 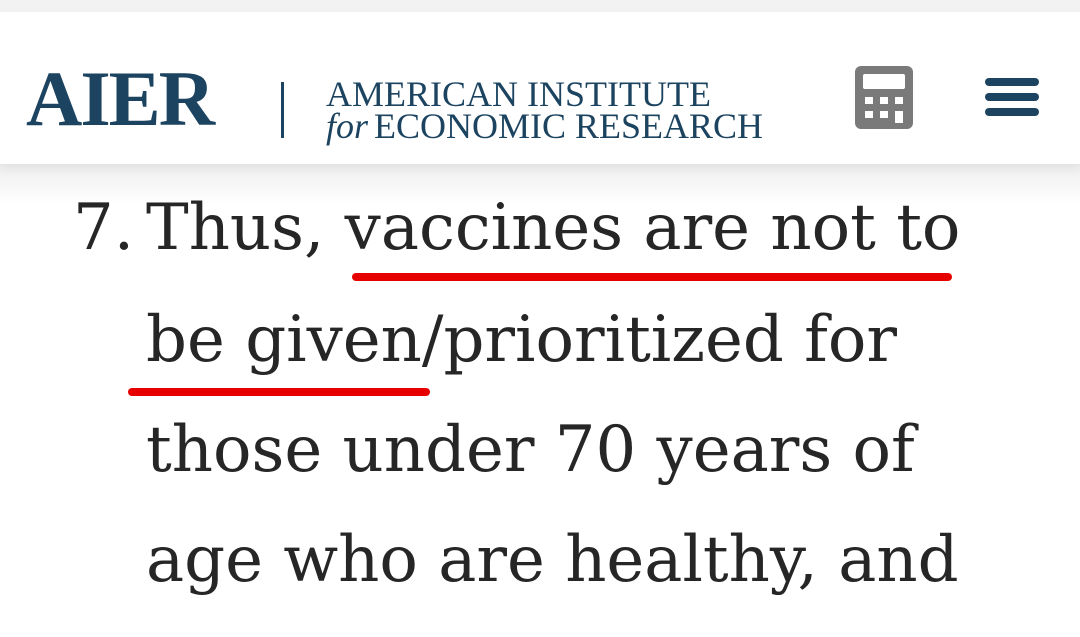 I want to click on org-name-for: for, so click(x=347, y=126).